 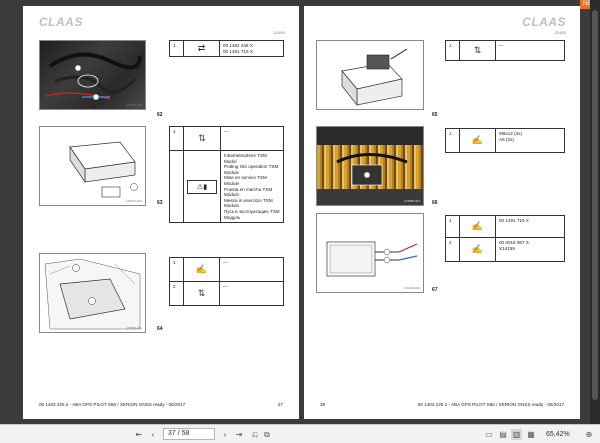 I want to click on cable-connector-icon: ⇄, so click(x=201, y=48).